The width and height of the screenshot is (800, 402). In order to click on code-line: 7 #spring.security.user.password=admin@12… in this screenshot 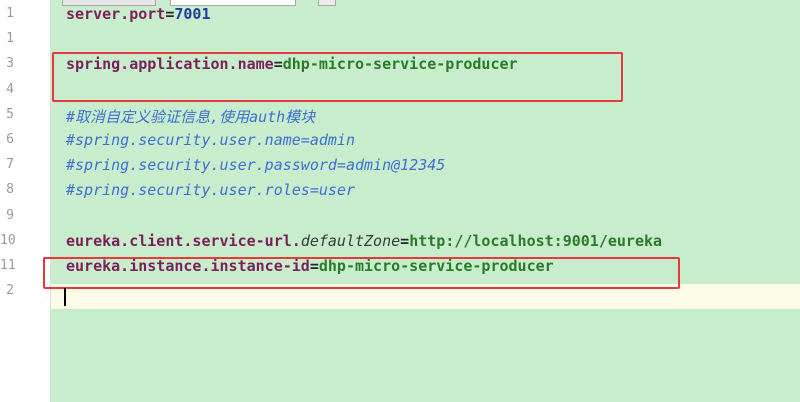, I will do `click(400, 163)`.